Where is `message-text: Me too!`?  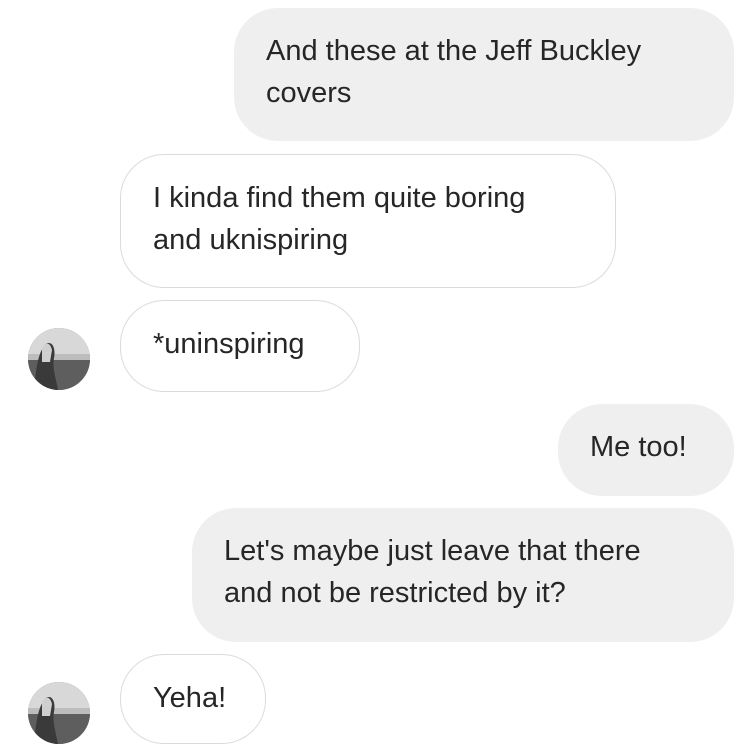
message-text: Me too! is located at coordinates (638, 447).